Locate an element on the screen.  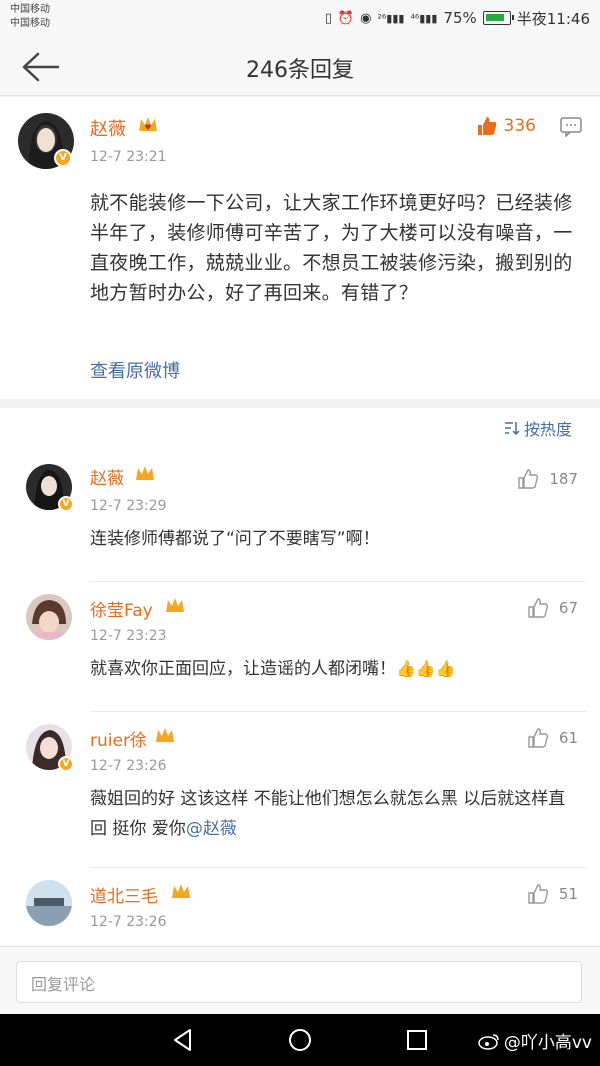
home-circle-icon is located at coordinates (300, 1040).